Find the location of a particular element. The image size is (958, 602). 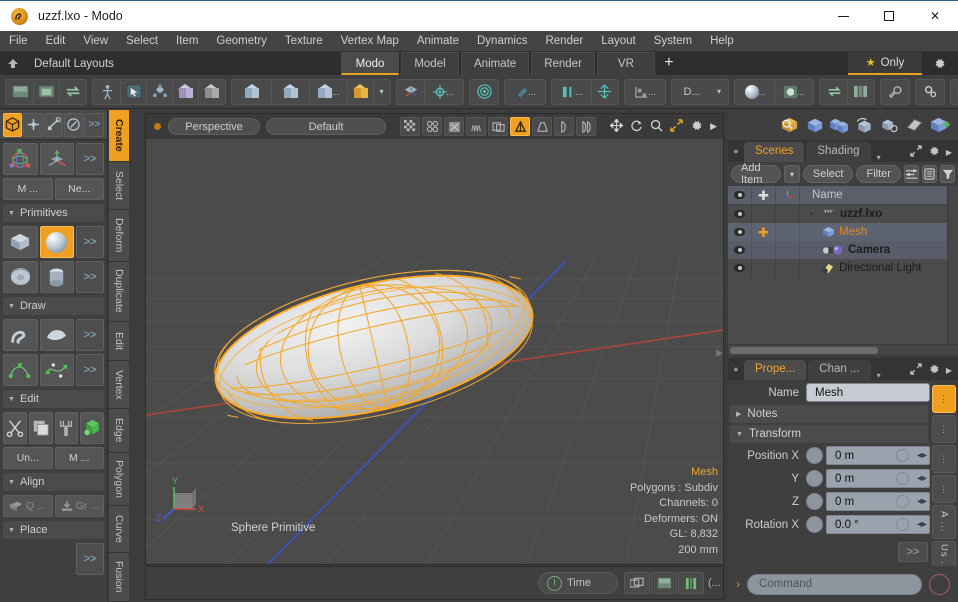

filter-button: Filter is located at coordinates (878, 174).